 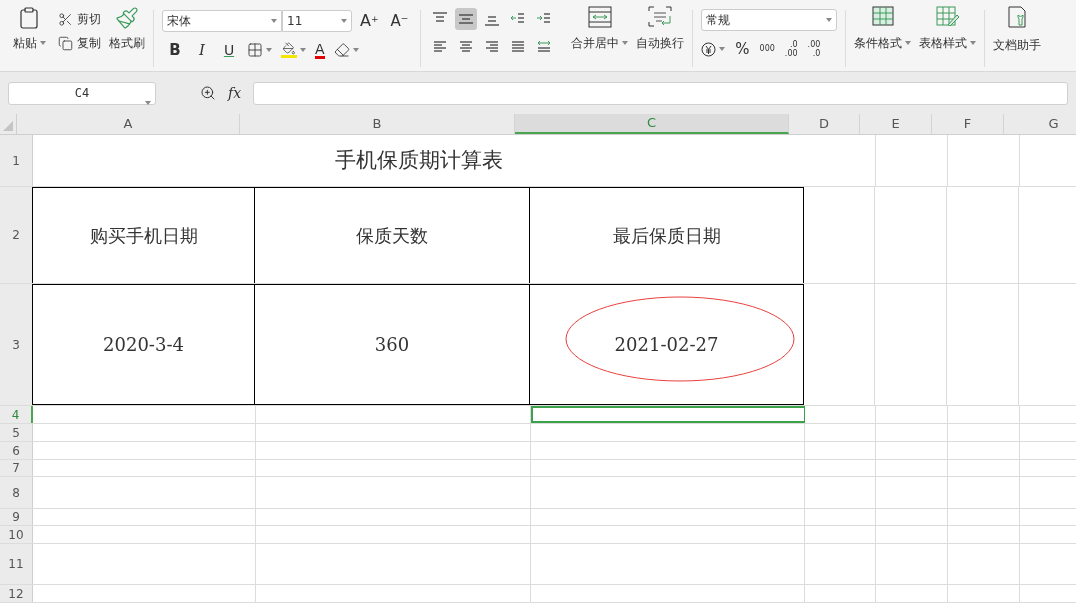 What do you see at coordinates (341, 50) in the screenshot?
I see `eraser-icon` at bounding box center [341, 50].